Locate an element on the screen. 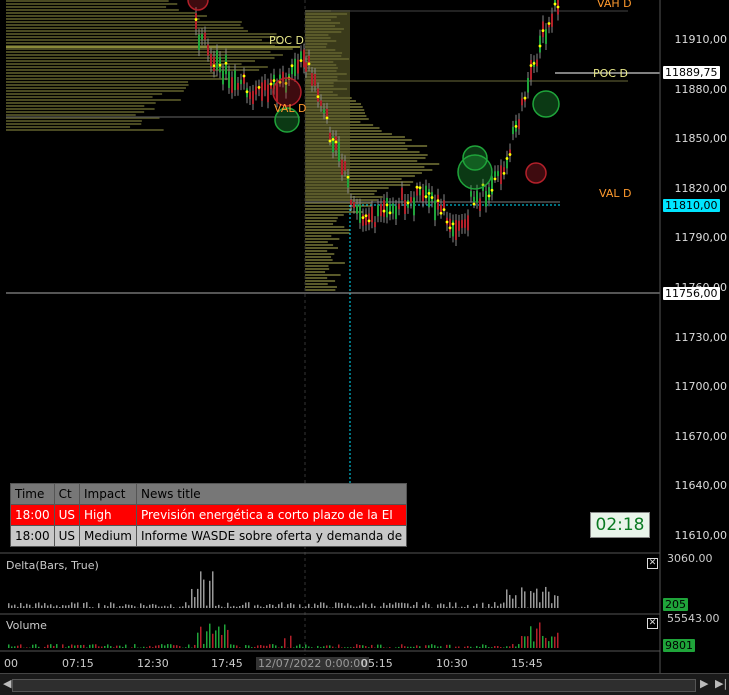 This screenshot has width=729, height=695. time-label: 00 is located at coordinates (11, 663).